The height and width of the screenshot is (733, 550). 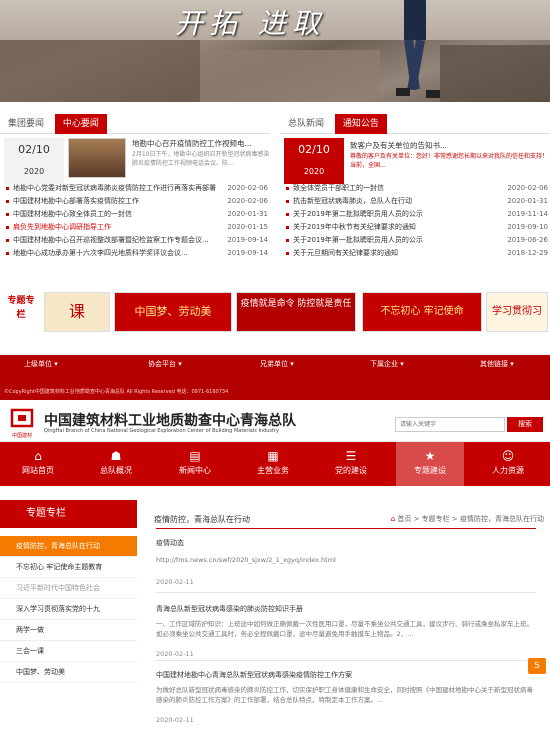 I want to click on list-item: 关于元旦期间有关纪律要求的通知 2018-12-29, so click(x=417, y=253).